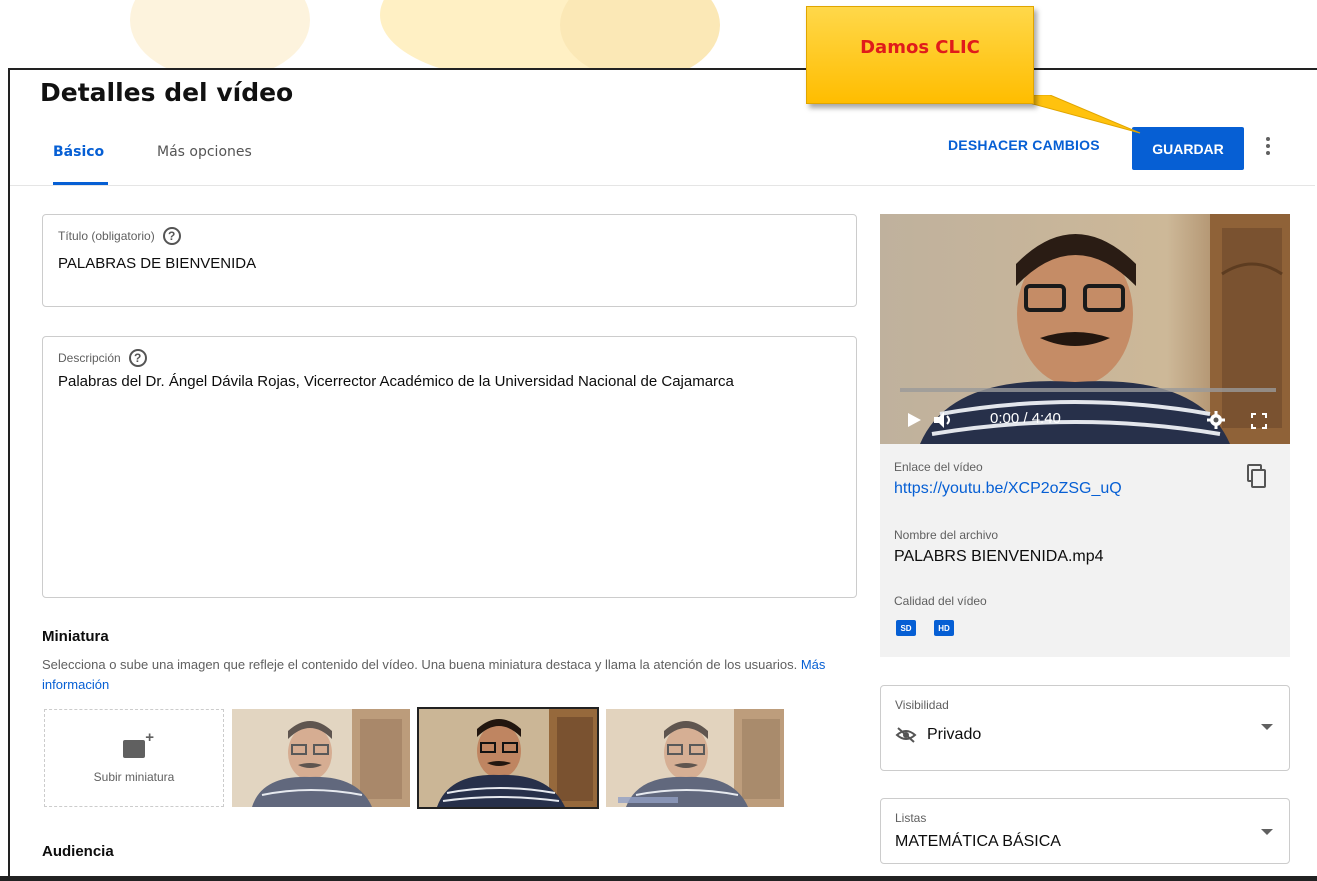 The width and height of the screenshot is (1317, 881). What do you see at coordinates (999, 556) in the screenshot?
I see `filename-value: PALABRS BIENVENIDA.mp4` at bounding box center [999, 556].